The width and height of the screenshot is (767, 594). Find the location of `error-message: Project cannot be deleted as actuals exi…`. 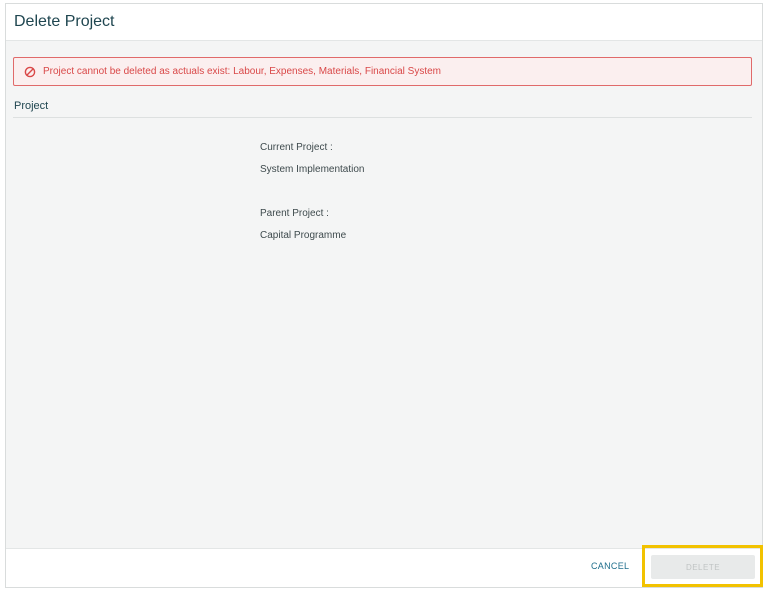

error-message: Project cannot be deleted as actuals exi… is located at coordinates (242, 71).